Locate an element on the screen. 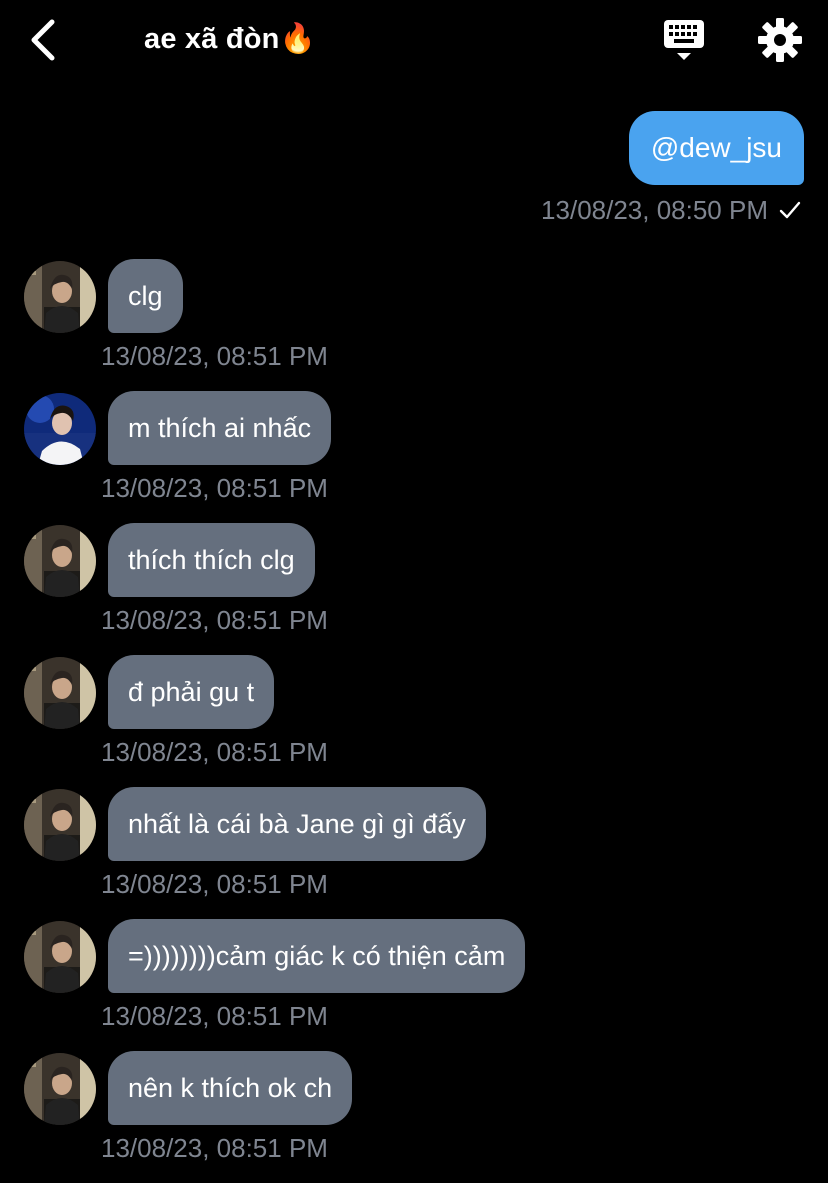 The image size is (828, 1183). gear-icon is located at coordinates (780, 40).